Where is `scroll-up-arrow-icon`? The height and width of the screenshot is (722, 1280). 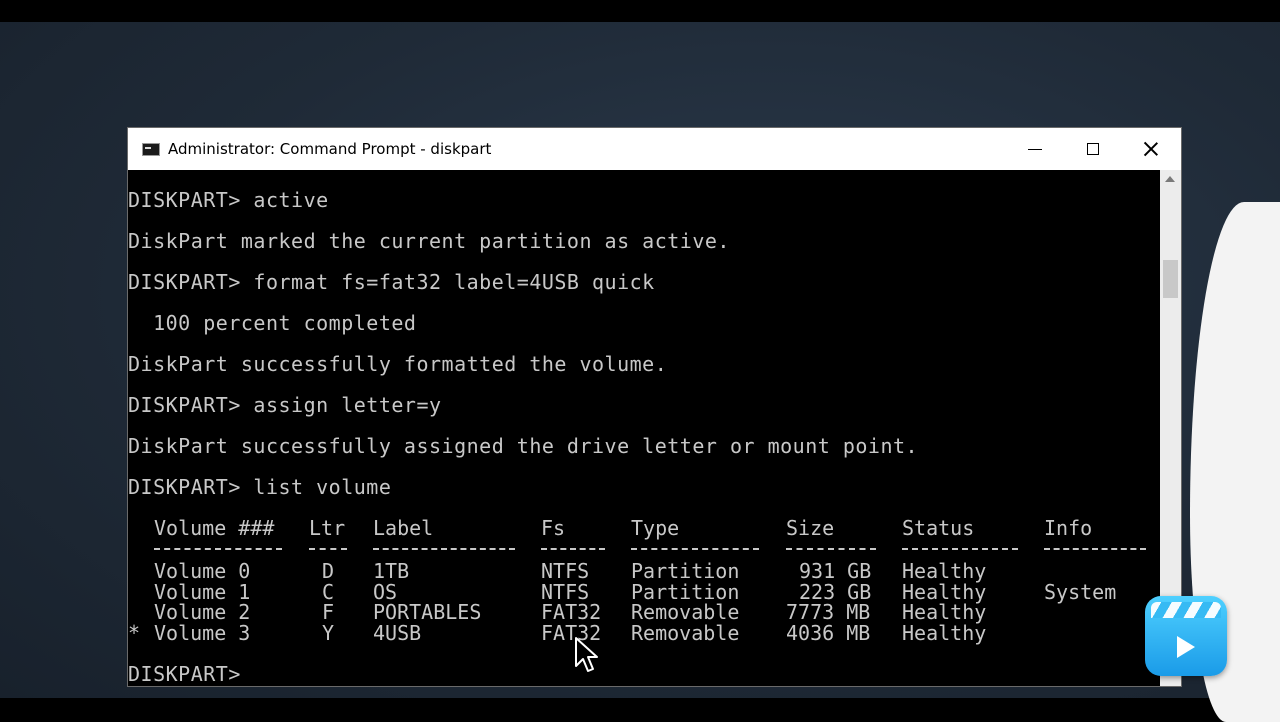 scroll-up-arrow-icon is located at coordinates (1170, 179).